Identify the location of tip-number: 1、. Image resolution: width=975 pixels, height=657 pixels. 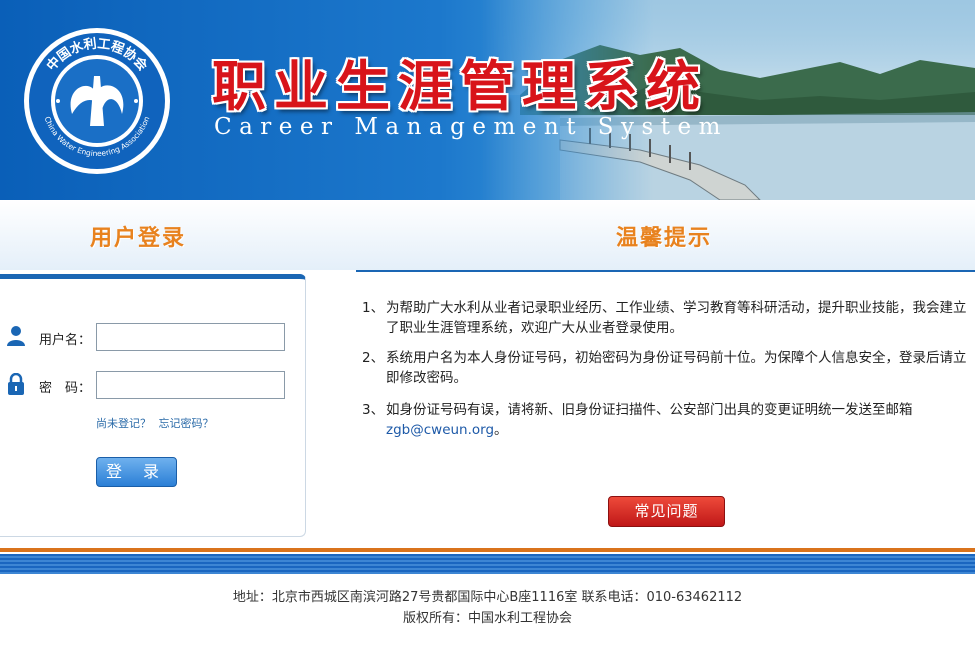
(373, 308).